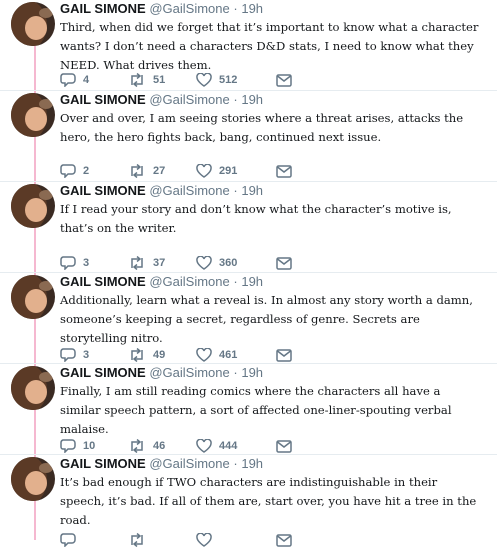  I want to click on retweet-button: 37, so click(162, 263).